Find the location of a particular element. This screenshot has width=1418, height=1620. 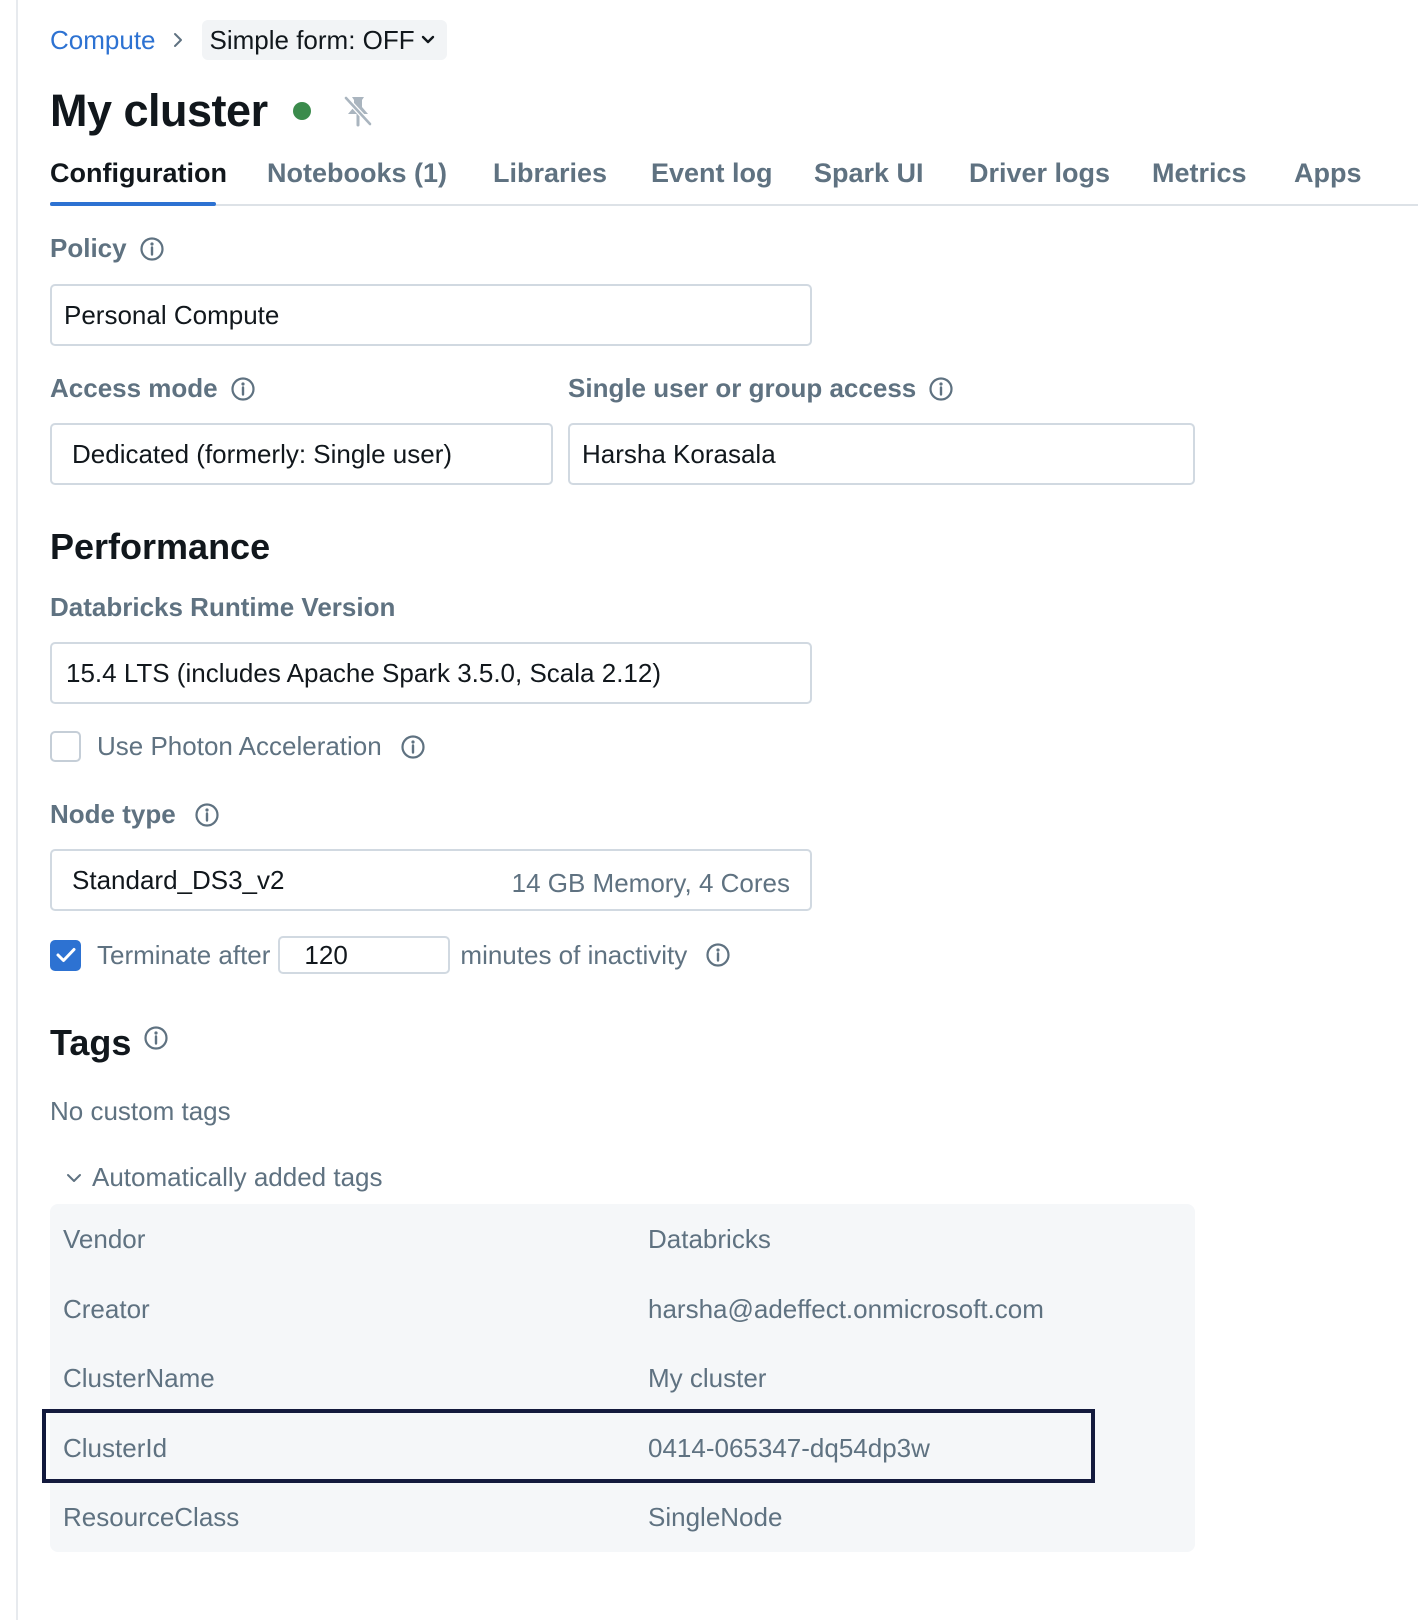

tab-notebooks: Notebooks (1) is located at coordinates (357, 173).